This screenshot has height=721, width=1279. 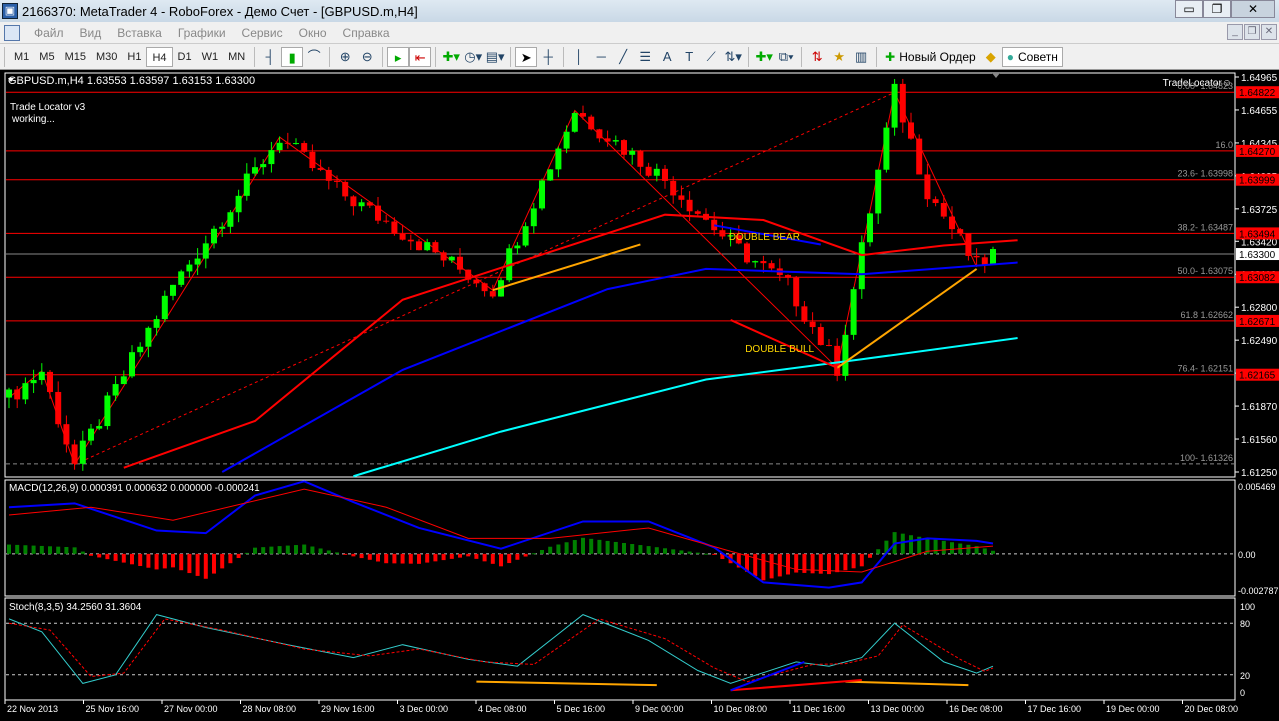 I want to click on candlestick-icon: ▮, so click(x=292, y=56).